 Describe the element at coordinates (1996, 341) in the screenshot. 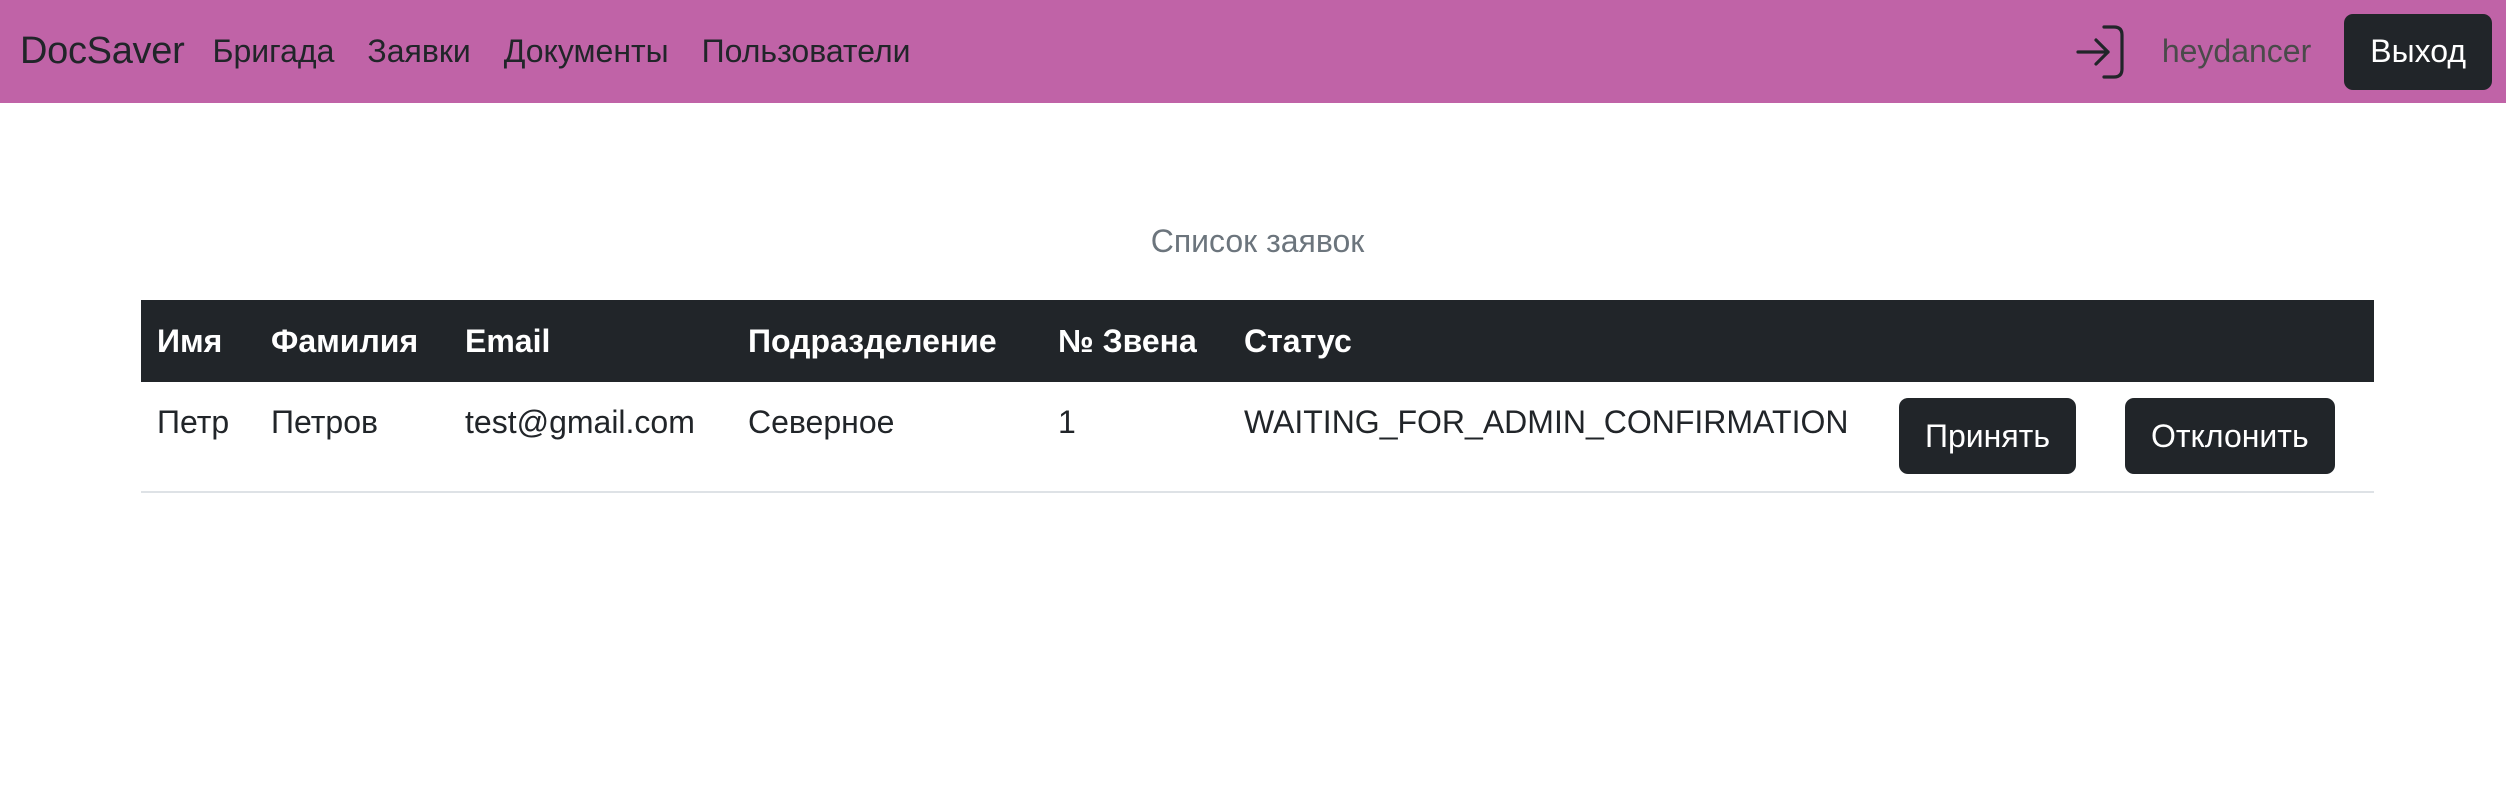

I see `header-accept-column` at that location.